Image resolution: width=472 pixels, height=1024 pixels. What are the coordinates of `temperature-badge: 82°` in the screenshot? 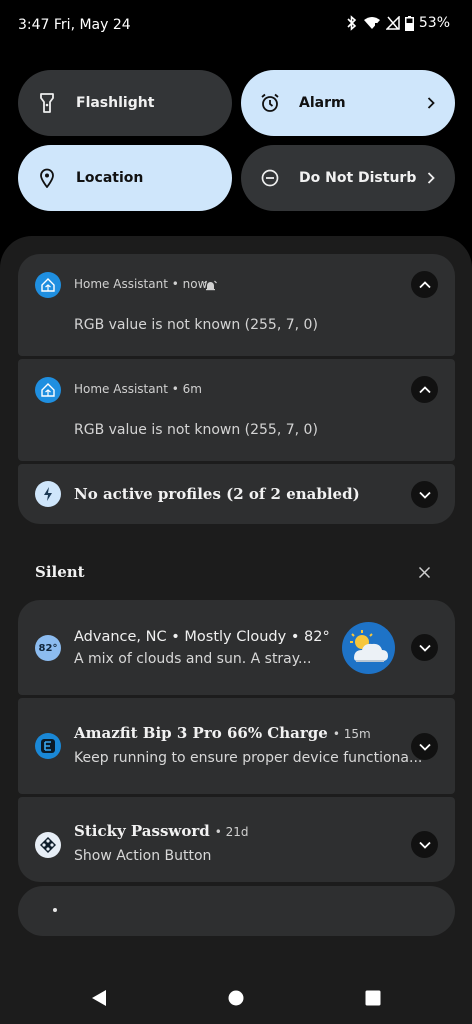 It's located at (48, 648).